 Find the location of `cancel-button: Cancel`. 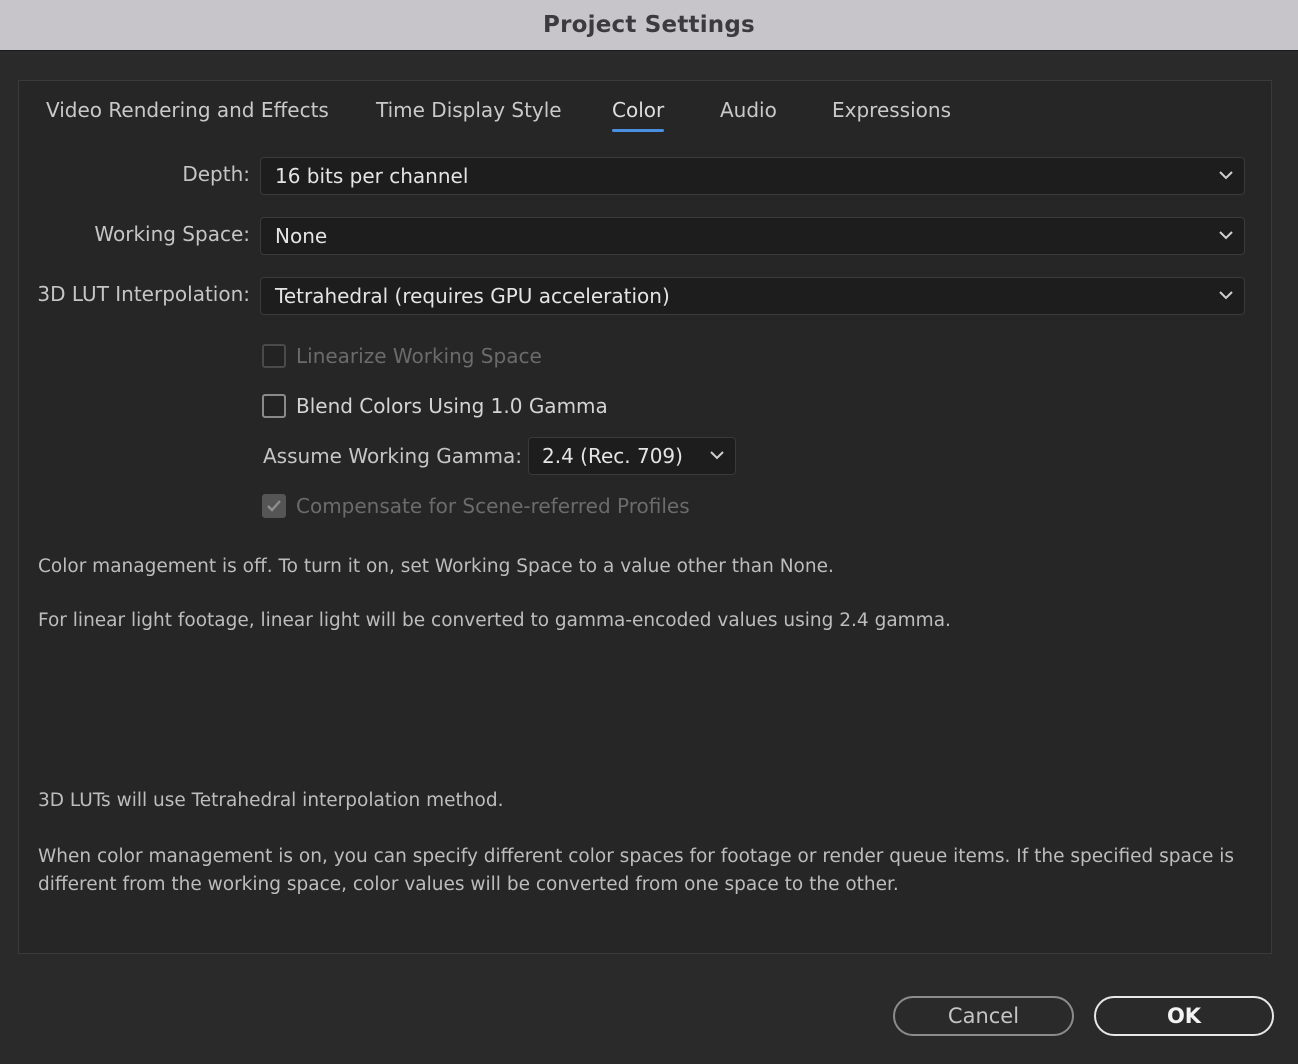

cancel-button: Cancel is located at coordinates (983, 1016).